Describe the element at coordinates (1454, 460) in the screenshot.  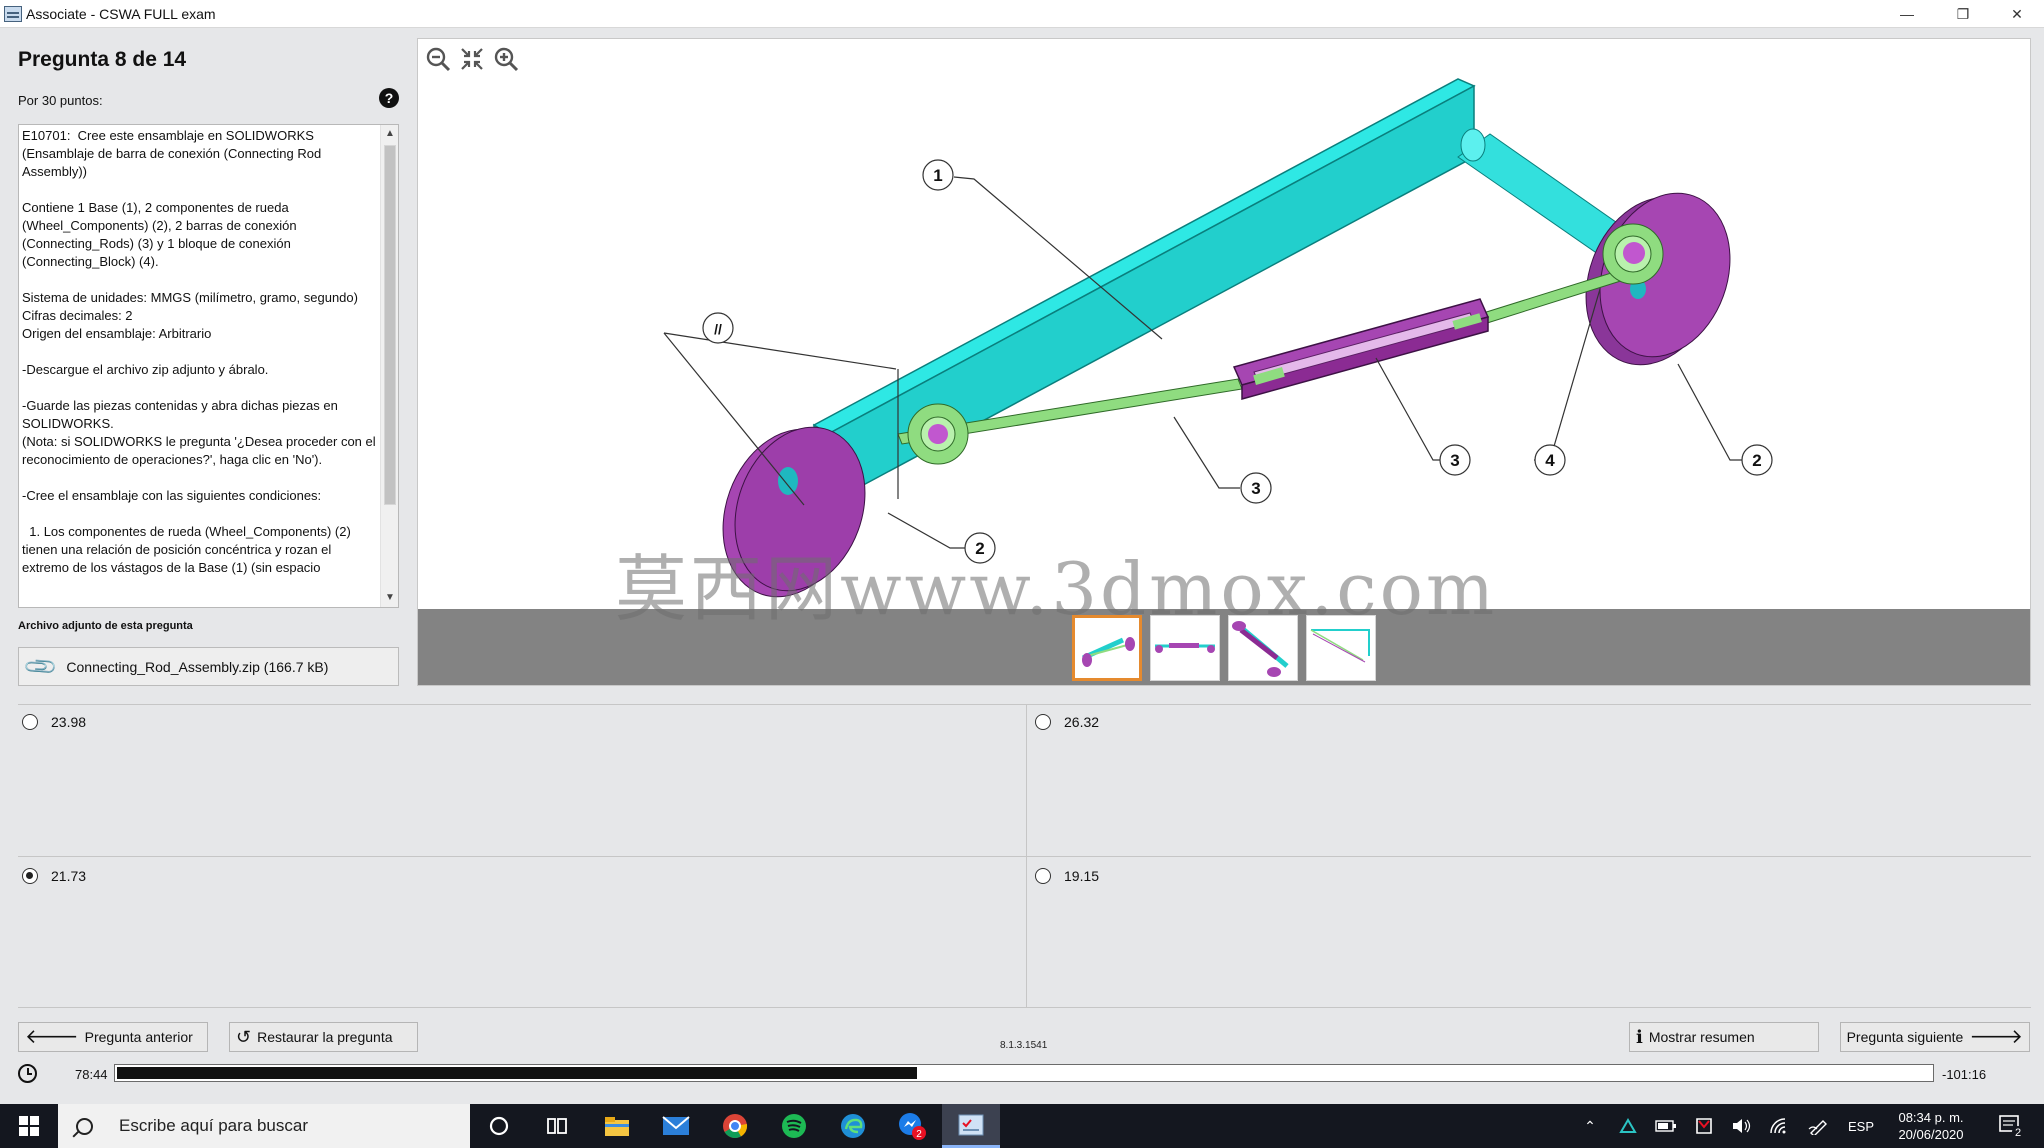
I see `callout-3-right-label: 3` at that location.